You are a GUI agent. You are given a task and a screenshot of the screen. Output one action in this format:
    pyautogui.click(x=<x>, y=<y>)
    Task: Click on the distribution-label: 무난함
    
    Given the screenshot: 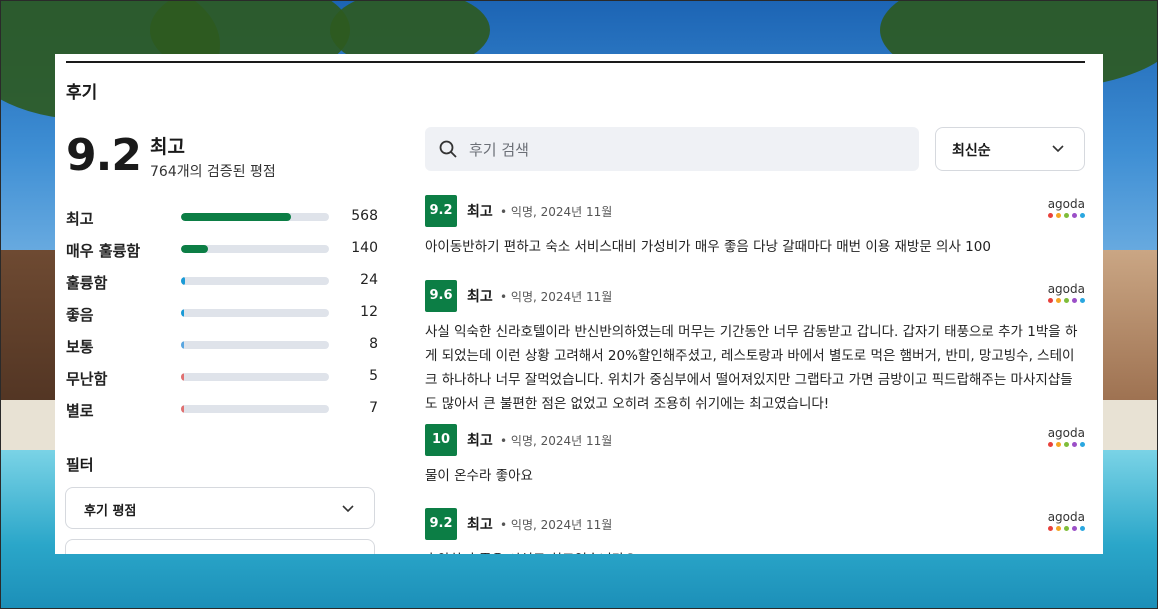 What is the action you would take?
    pyautogui.click(x=87, y=379)
    